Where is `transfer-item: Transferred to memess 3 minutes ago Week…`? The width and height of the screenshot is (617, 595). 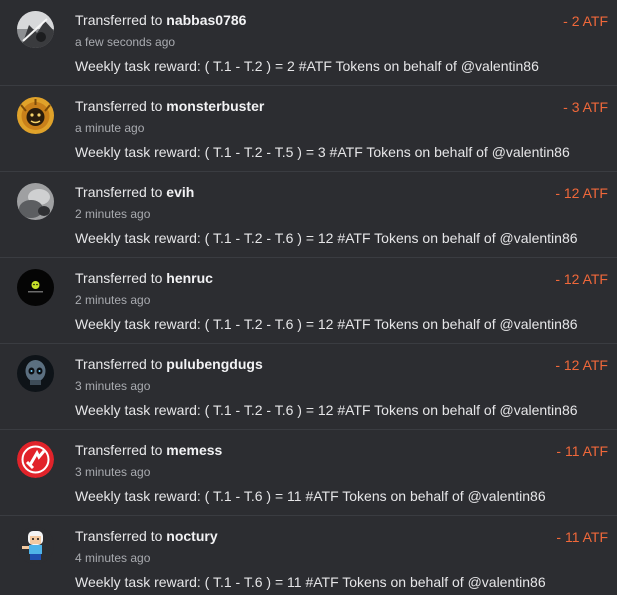 transfer-item: Transferred to memess 3 minutes ago Week… is located at coordinates (308, 473).